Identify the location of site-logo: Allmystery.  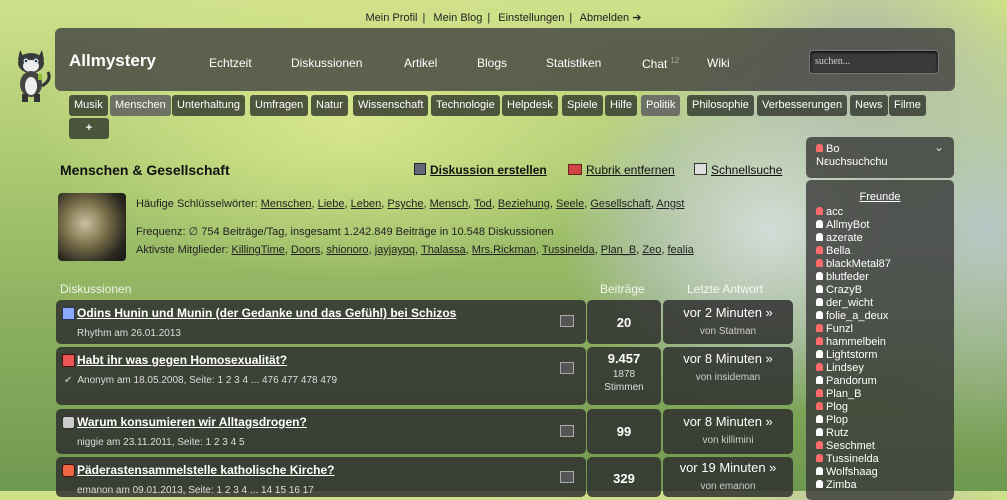
(112, 61).